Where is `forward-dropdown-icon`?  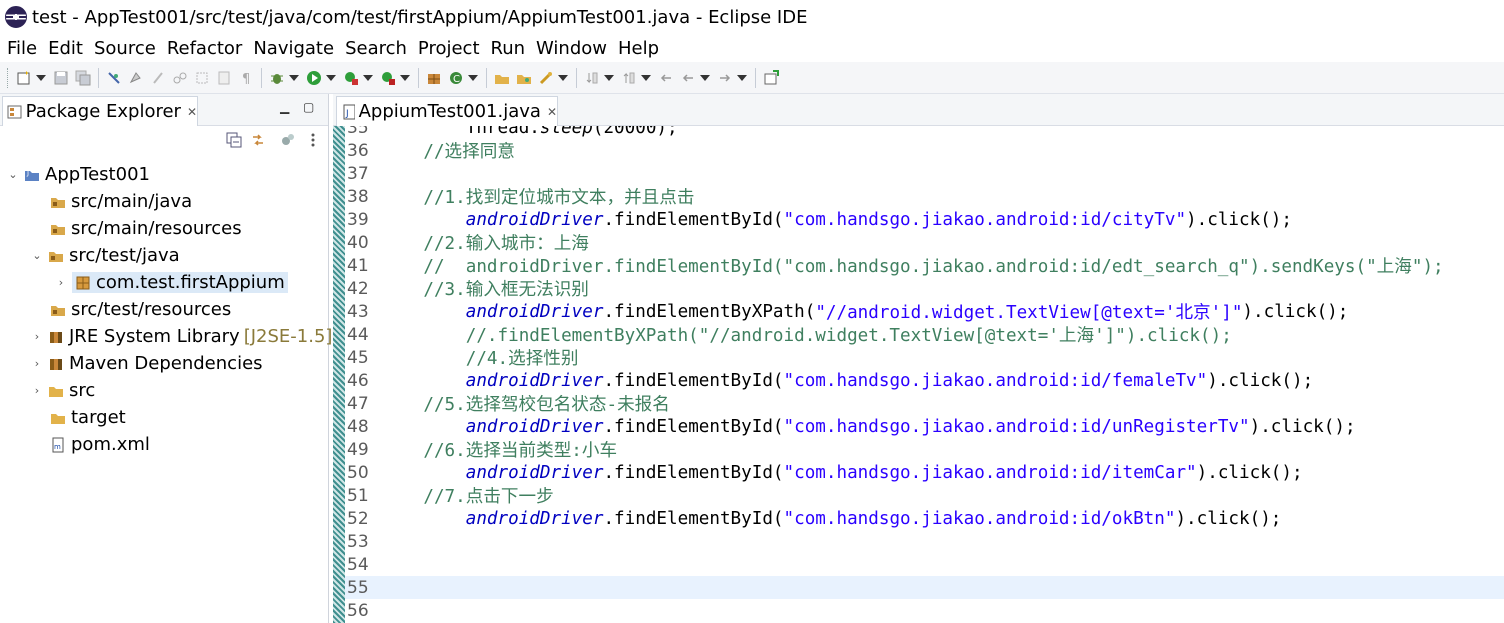
forward-dropdown-icon is located at coordinates (742, 77).